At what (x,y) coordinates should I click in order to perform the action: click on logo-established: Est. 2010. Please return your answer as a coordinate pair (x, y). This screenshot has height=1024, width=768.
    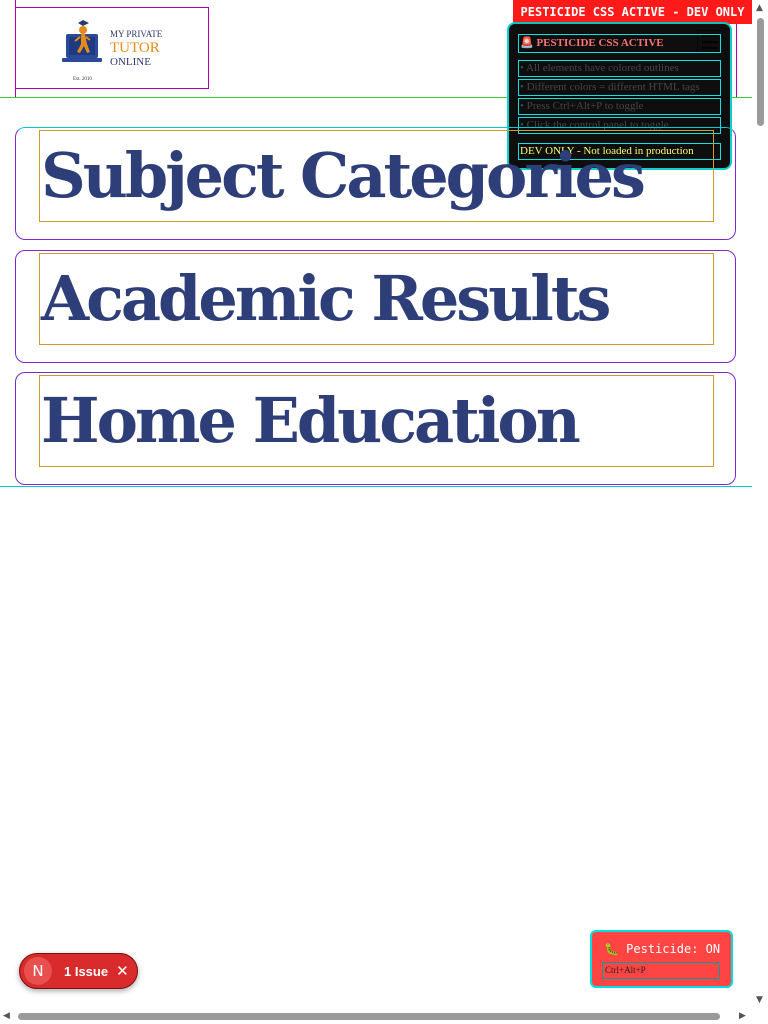
    Looking at the image, I should click on (82, 79).